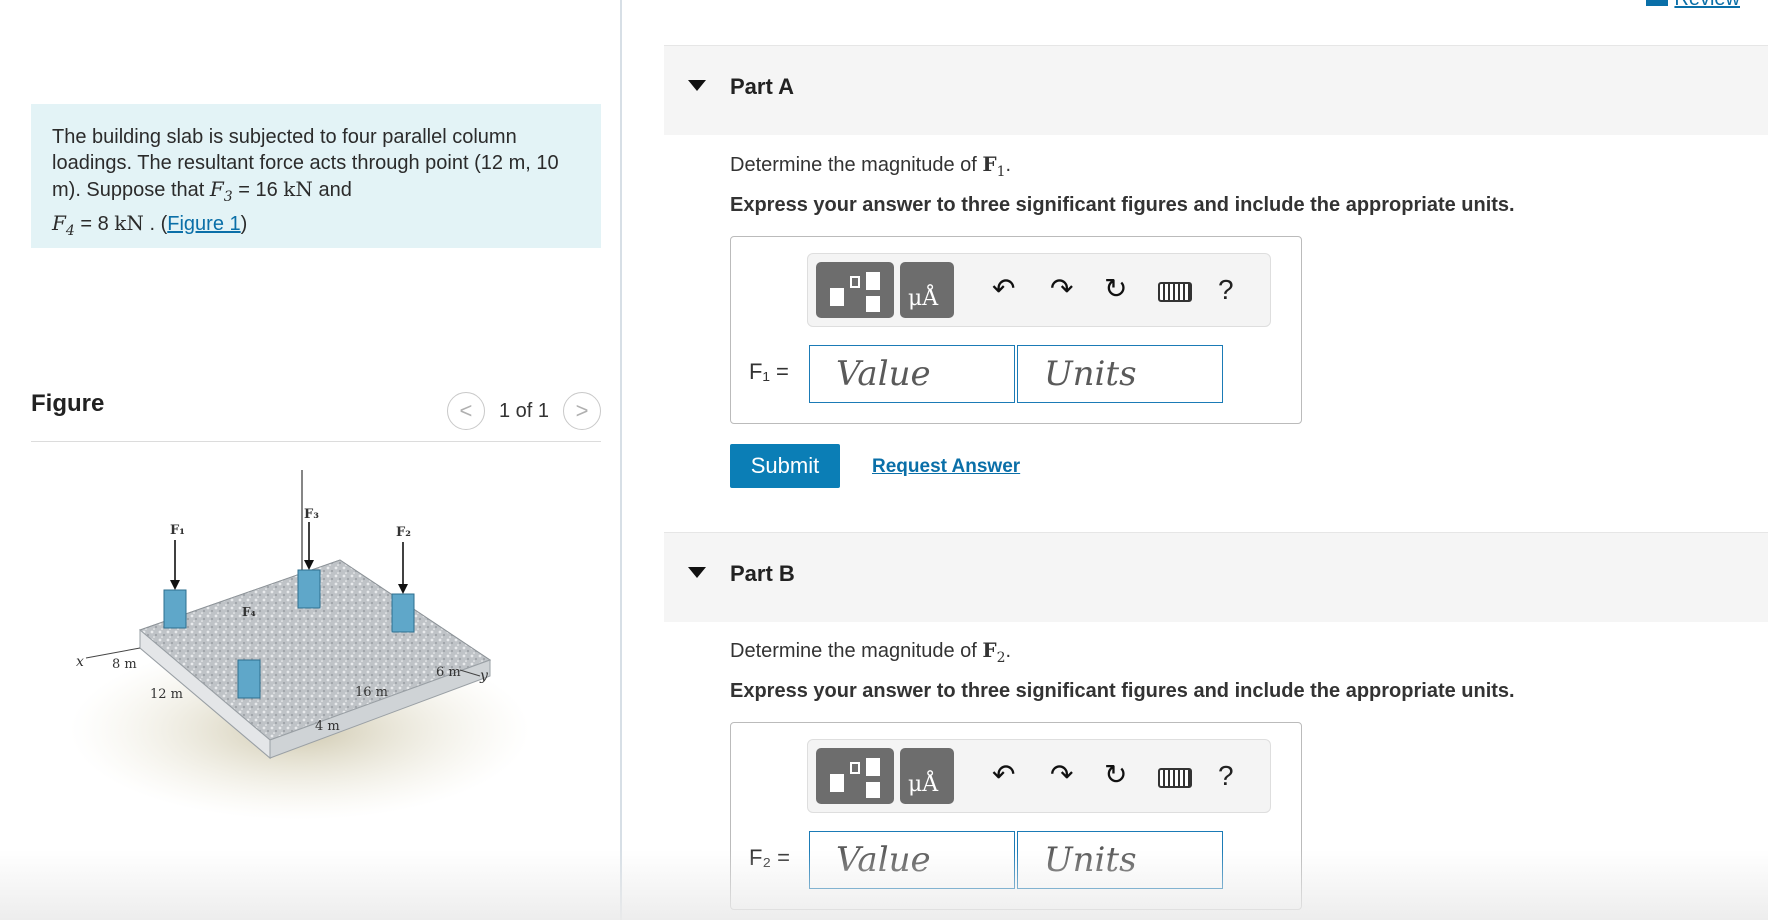 The width and height of the screenshot is (1768, 920). Describe the element at coordinates (129, 223) in the screenshot. I see `f4-unit: kN` at that location.